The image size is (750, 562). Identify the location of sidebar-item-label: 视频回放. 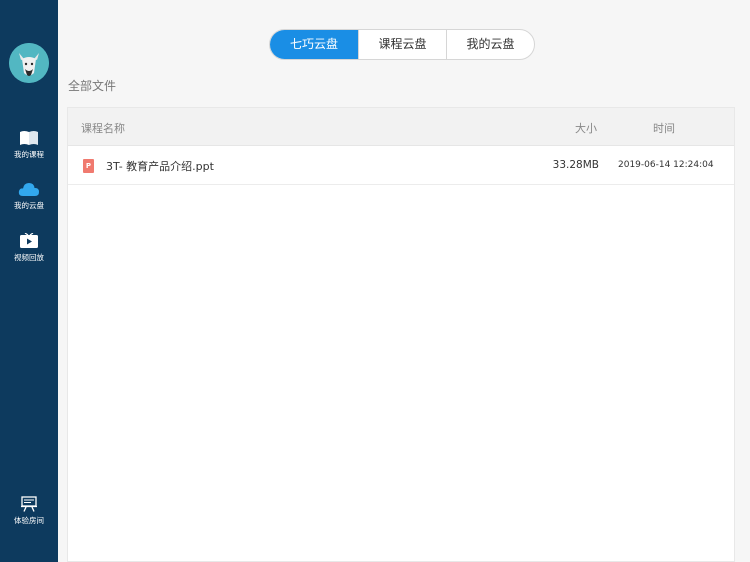
(29, 257).